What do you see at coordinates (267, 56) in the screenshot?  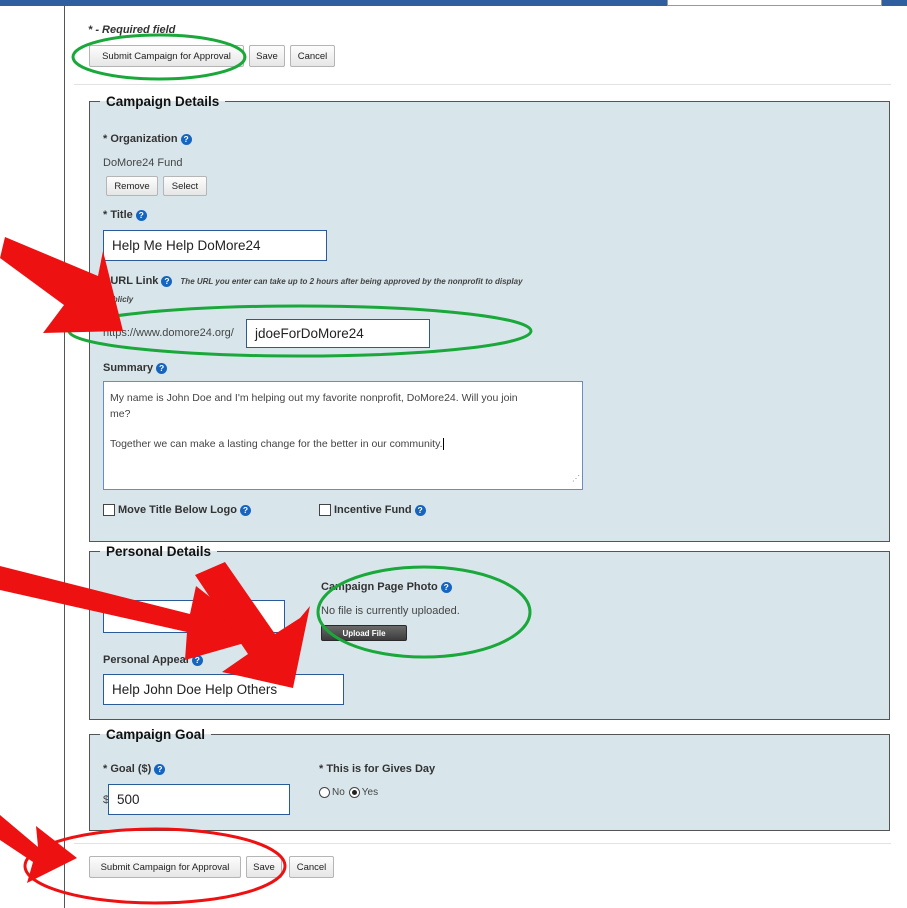 I see `save-button-top: Save` at bounding box center [267, 56].